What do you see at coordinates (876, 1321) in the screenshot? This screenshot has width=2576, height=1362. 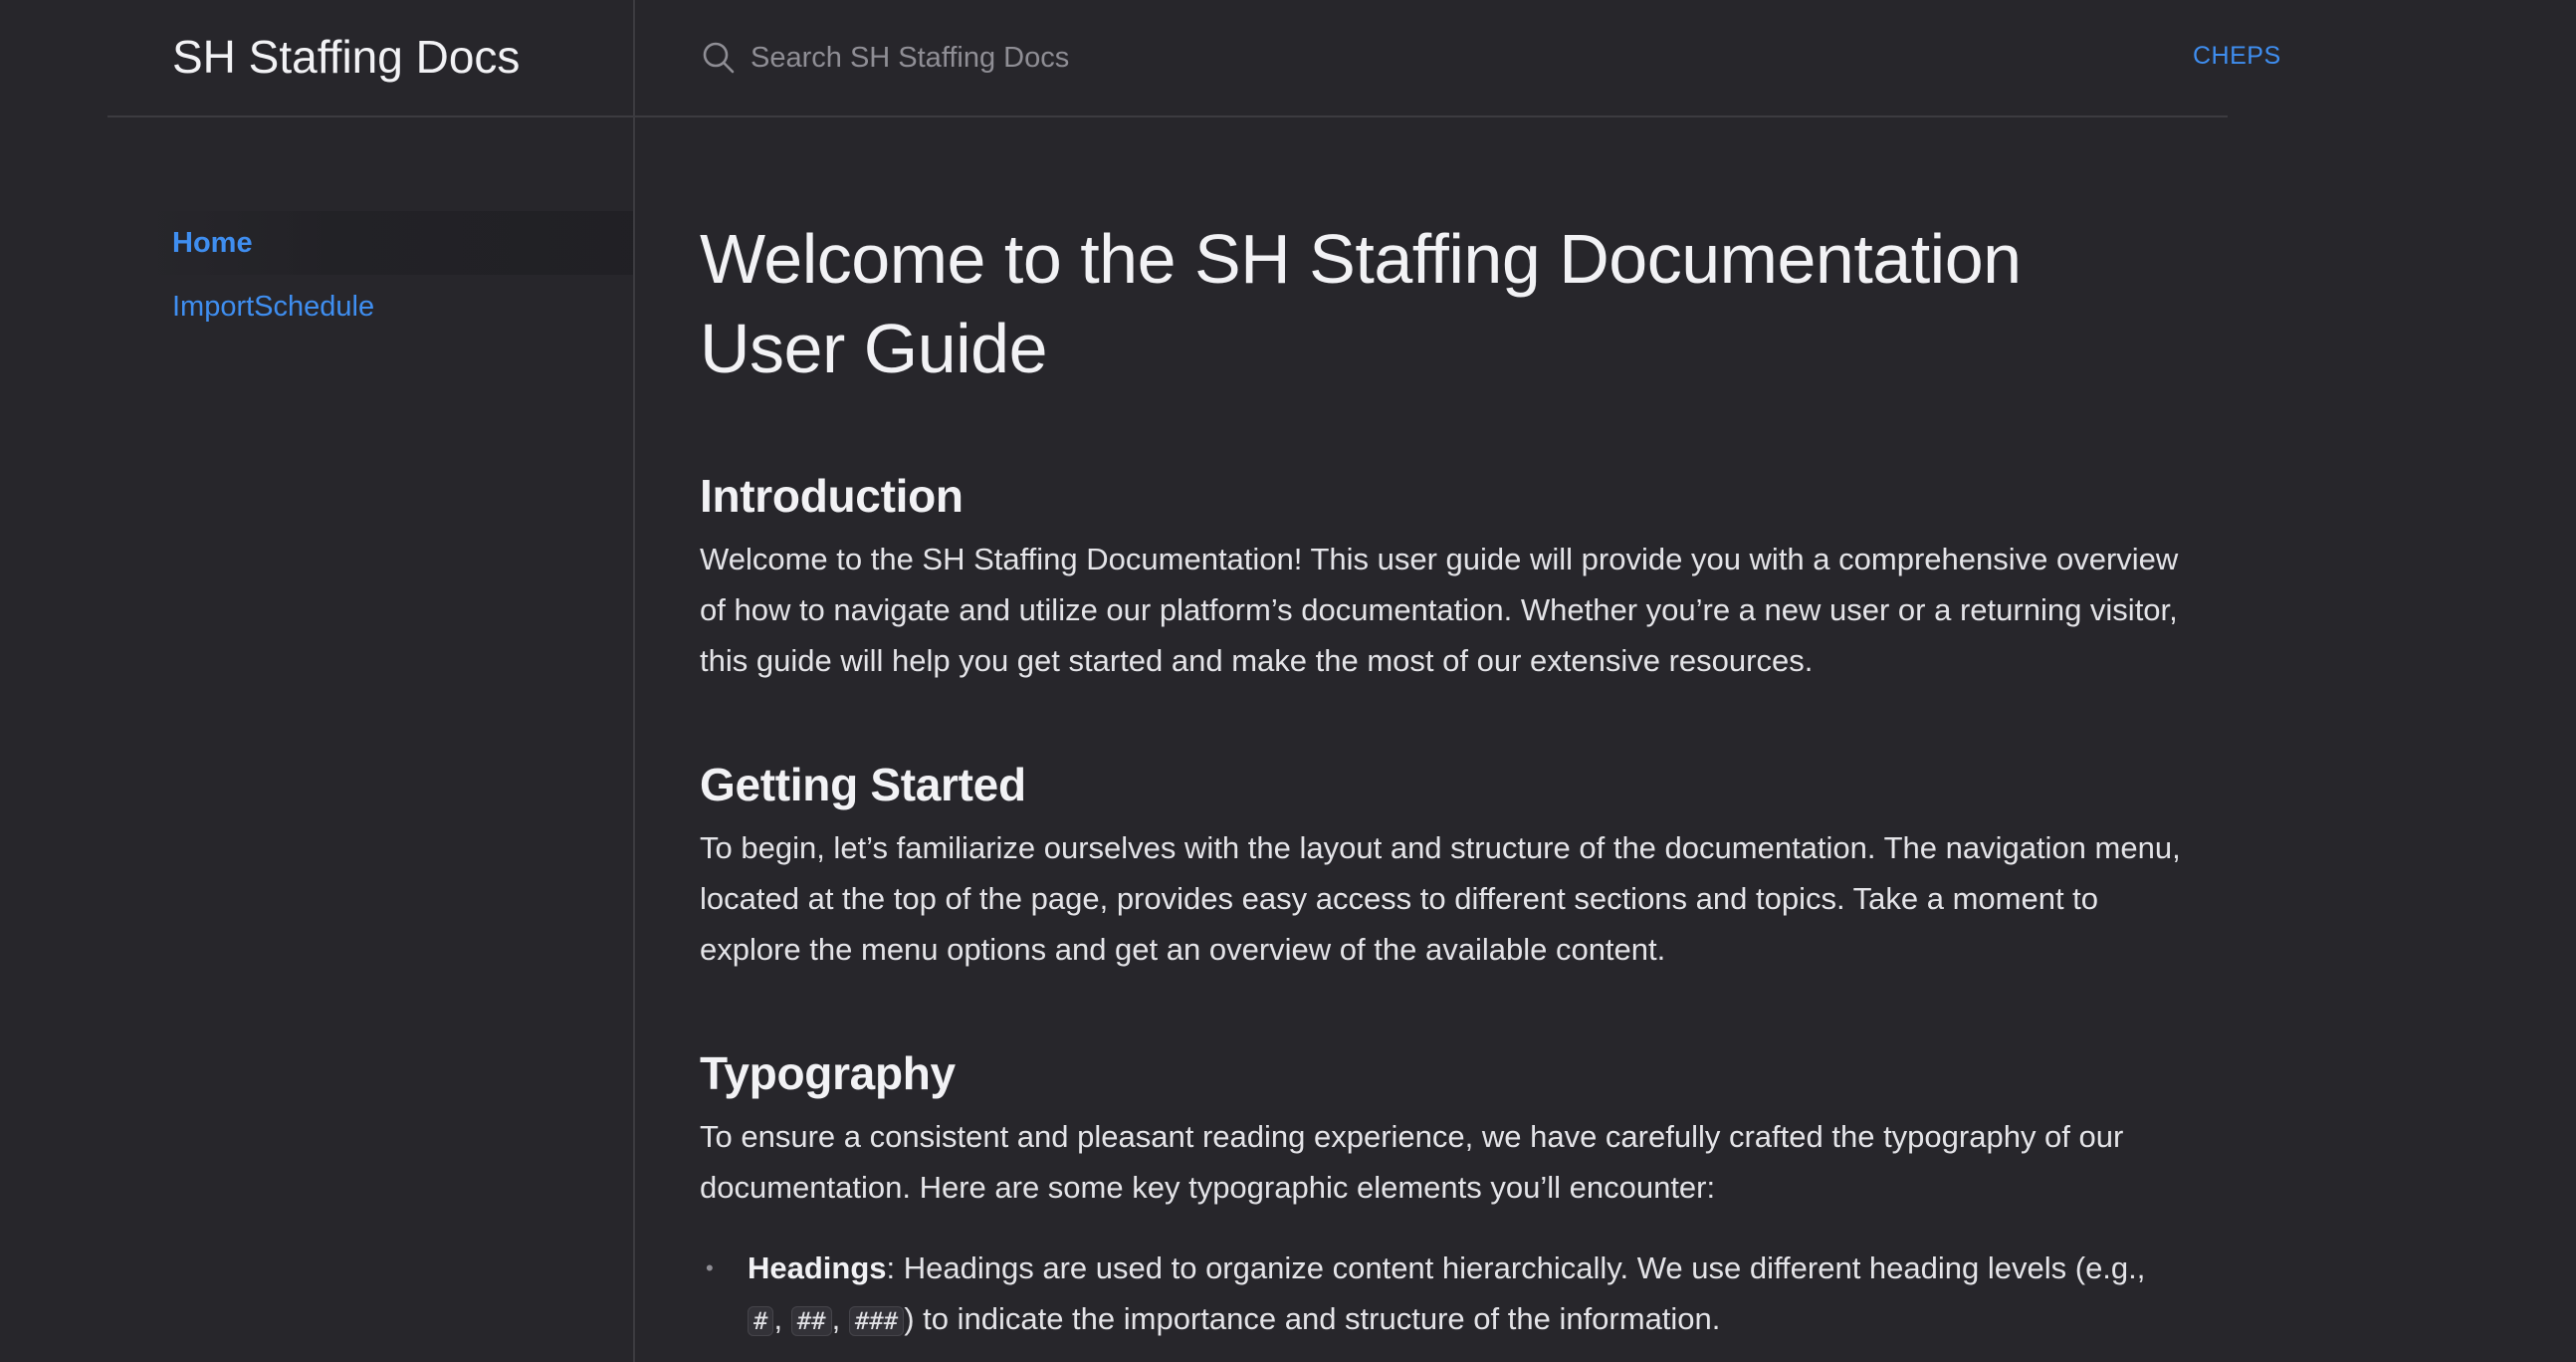 I see `inline-code: ###` at bounding box center [876, 1321].